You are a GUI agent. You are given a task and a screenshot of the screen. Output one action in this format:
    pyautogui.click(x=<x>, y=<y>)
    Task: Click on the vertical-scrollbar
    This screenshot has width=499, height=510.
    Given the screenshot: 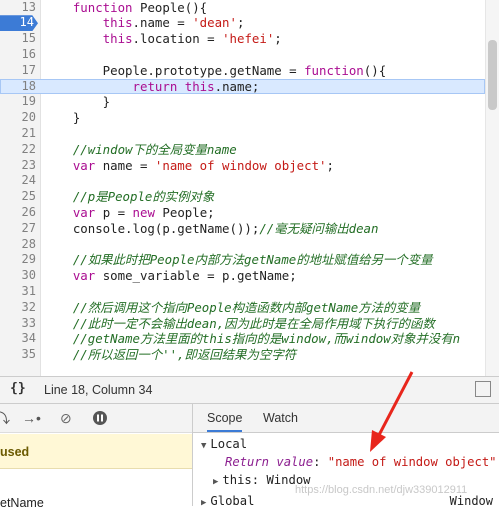 What is the action you would take?
    pyautogui.click(x=492, y=188)
    